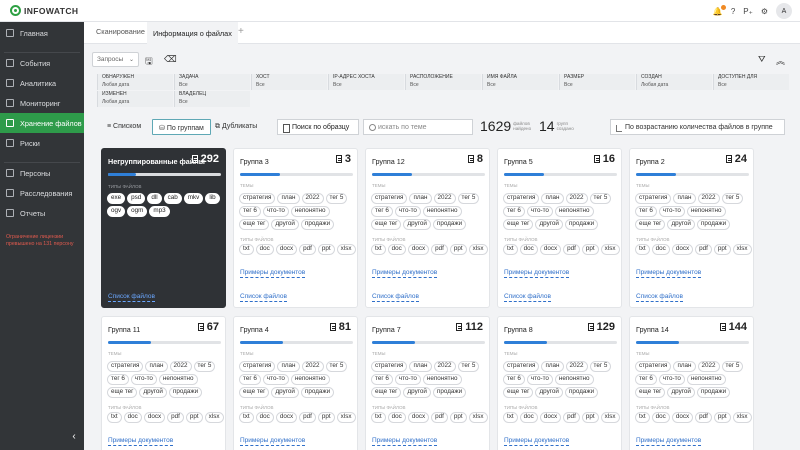 This screenshot has width=800, height=450. What do you see at coordinates (212, 82) in the screenshot?
I see `filter-task: ЗАДАЧА Все` at bounding box center [212, 82].